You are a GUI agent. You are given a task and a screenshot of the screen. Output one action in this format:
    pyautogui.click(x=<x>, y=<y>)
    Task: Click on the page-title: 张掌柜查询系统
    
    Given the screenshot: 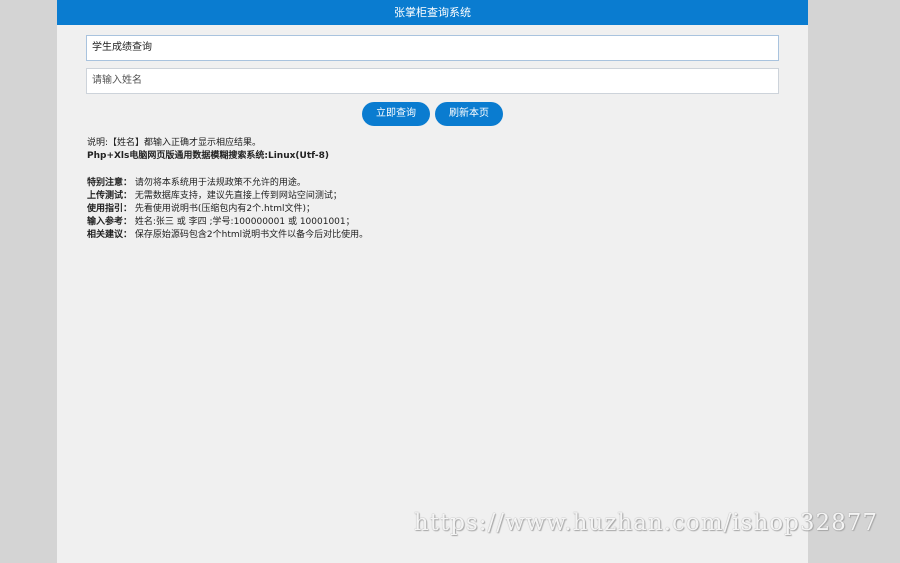 What is the action you would take?
    pyautogui.click(x=432, y=12)
    